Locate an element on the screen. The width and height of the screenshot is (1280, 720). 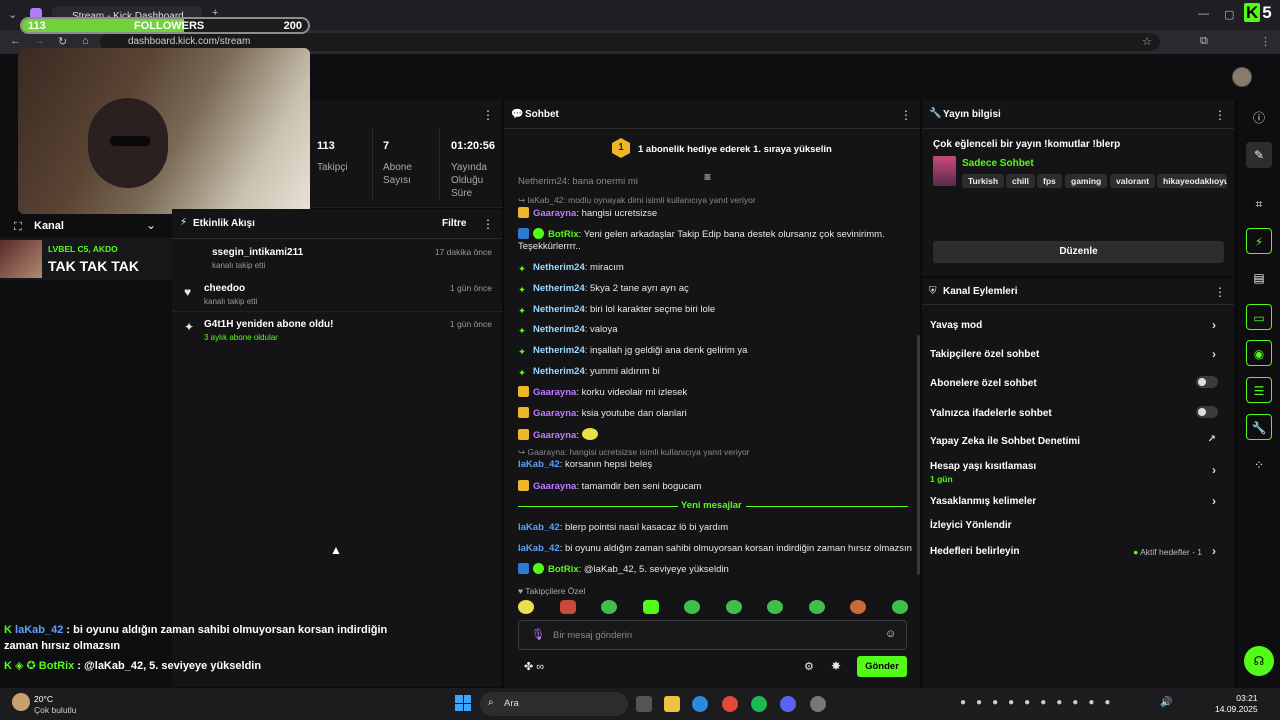
file-explorer-icon is located at coordinates (672, 704).